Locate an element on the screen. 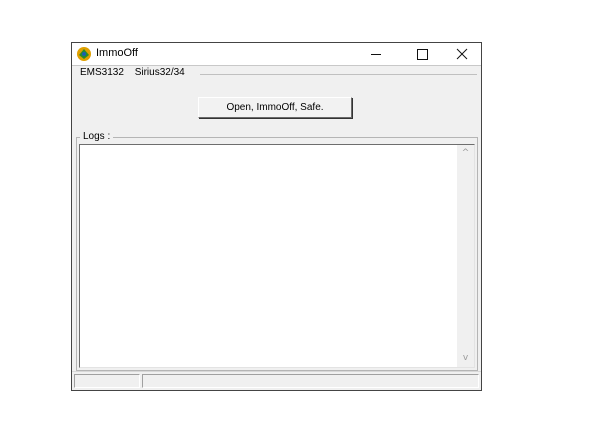 The image size is (600, 444). app-logo-icon is located at coordinates (84, 54).